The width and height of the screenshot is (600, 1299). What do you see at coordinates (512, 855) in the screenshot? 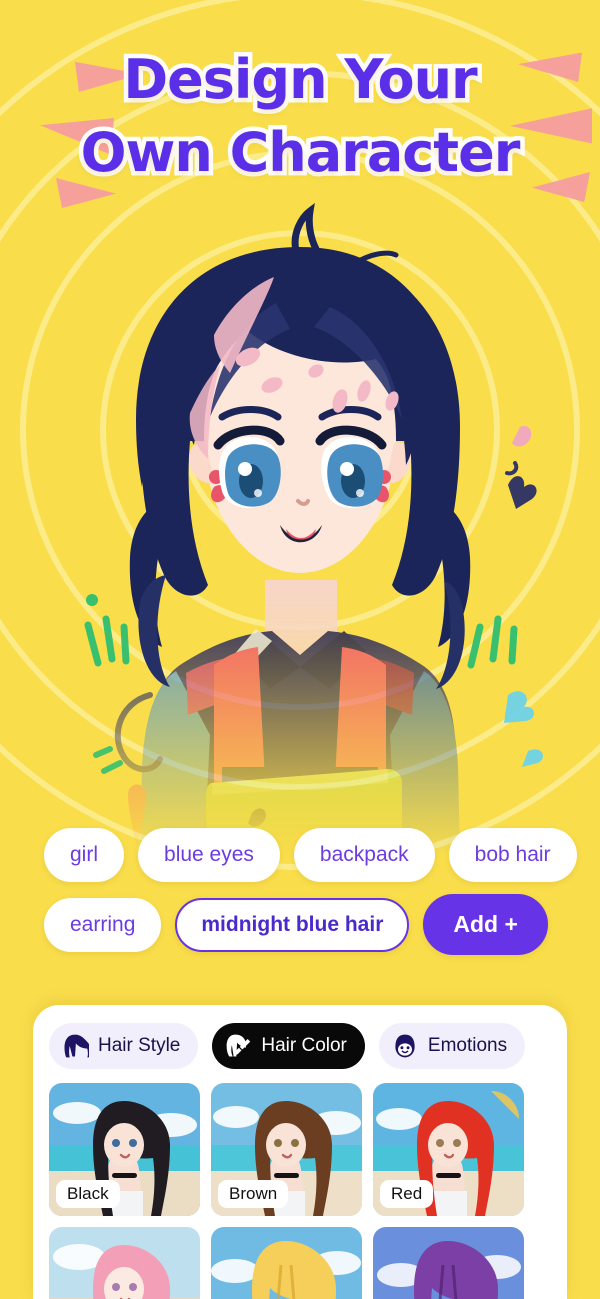
I see `tag-chip-bob-hair: bob hair` at bounding box center [512, 855].